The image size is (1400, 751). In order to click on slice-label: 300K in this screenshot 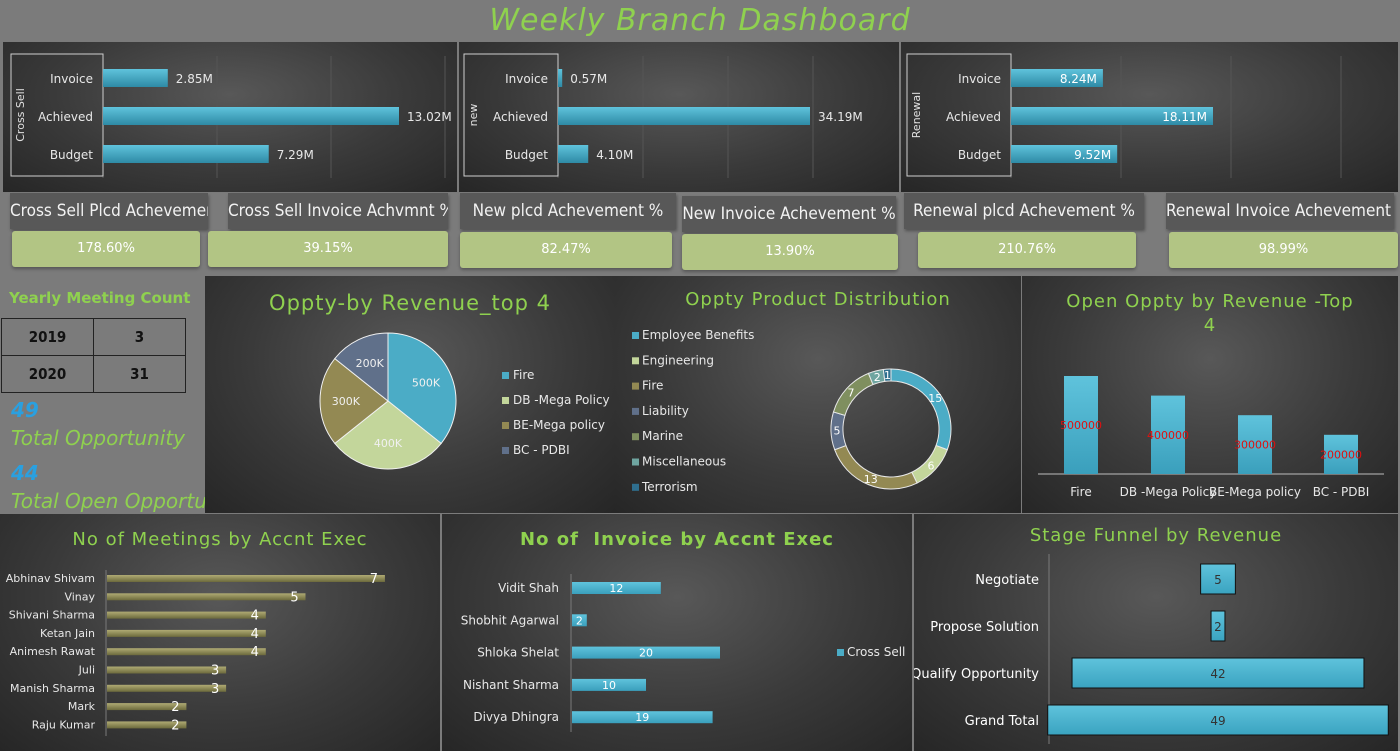, I will do `click(346, 401)`.